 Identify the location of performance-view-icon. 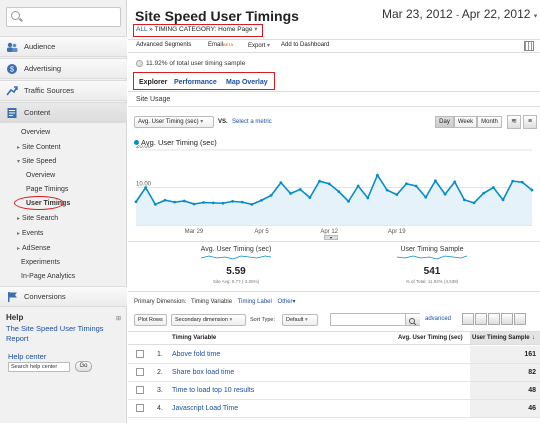
(494, 319).